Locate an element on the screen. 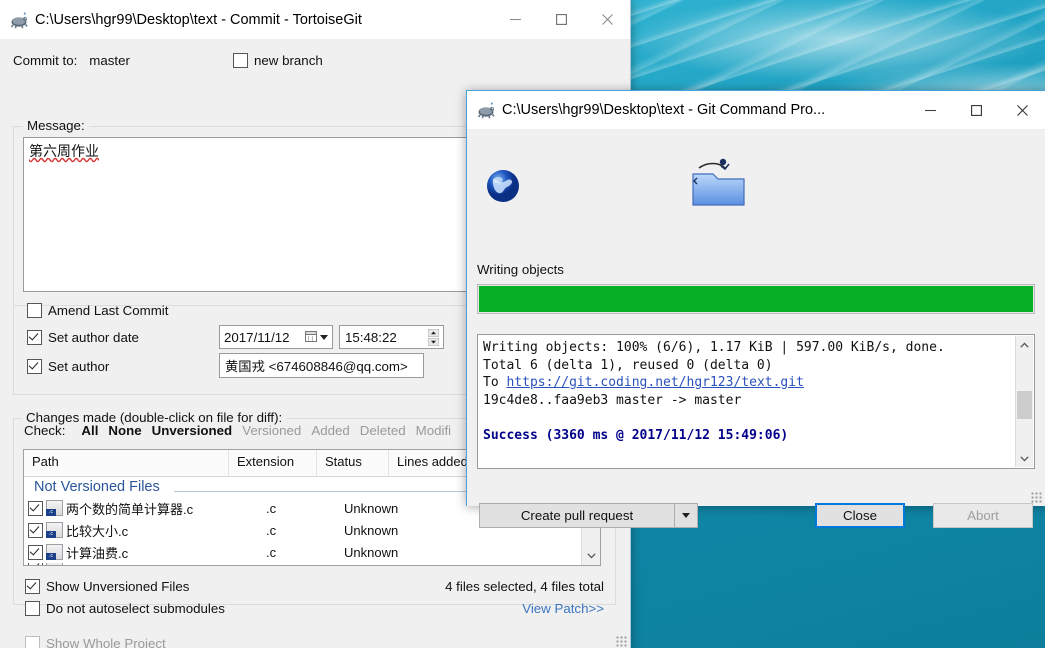 Image resolution: width=1045 pixels, height=648 pixels. commit-window-controls is located at coordinates (561, 19).